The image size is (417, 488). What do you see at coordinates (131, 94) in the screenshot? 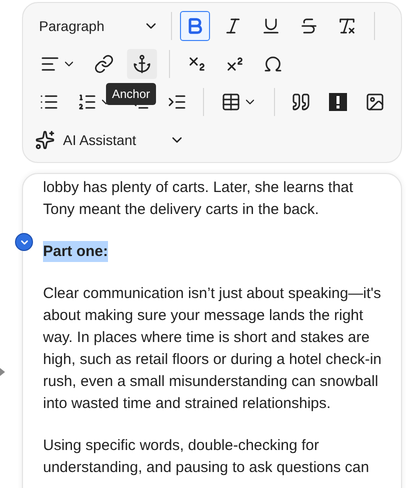
I see `tooltip: Anchor` at bounding box center [131, 94].